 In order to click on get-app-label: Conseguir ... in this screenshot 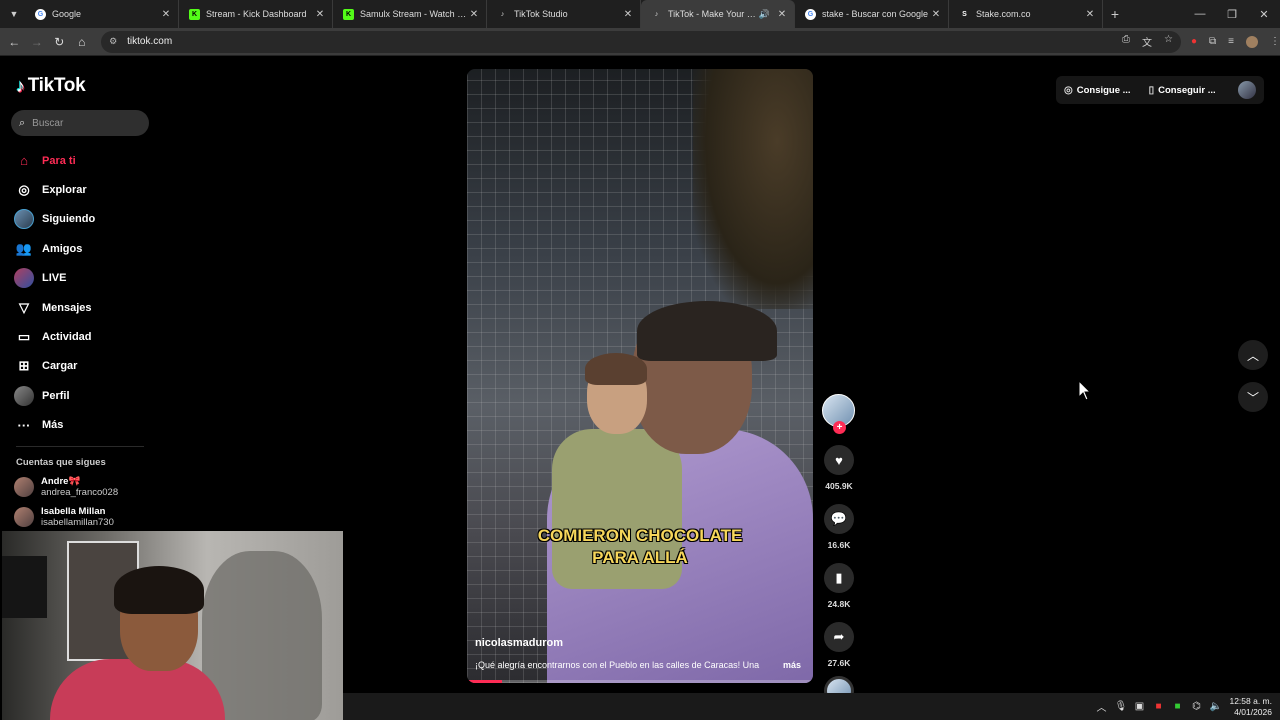, I will do `click(1187, 90)`.